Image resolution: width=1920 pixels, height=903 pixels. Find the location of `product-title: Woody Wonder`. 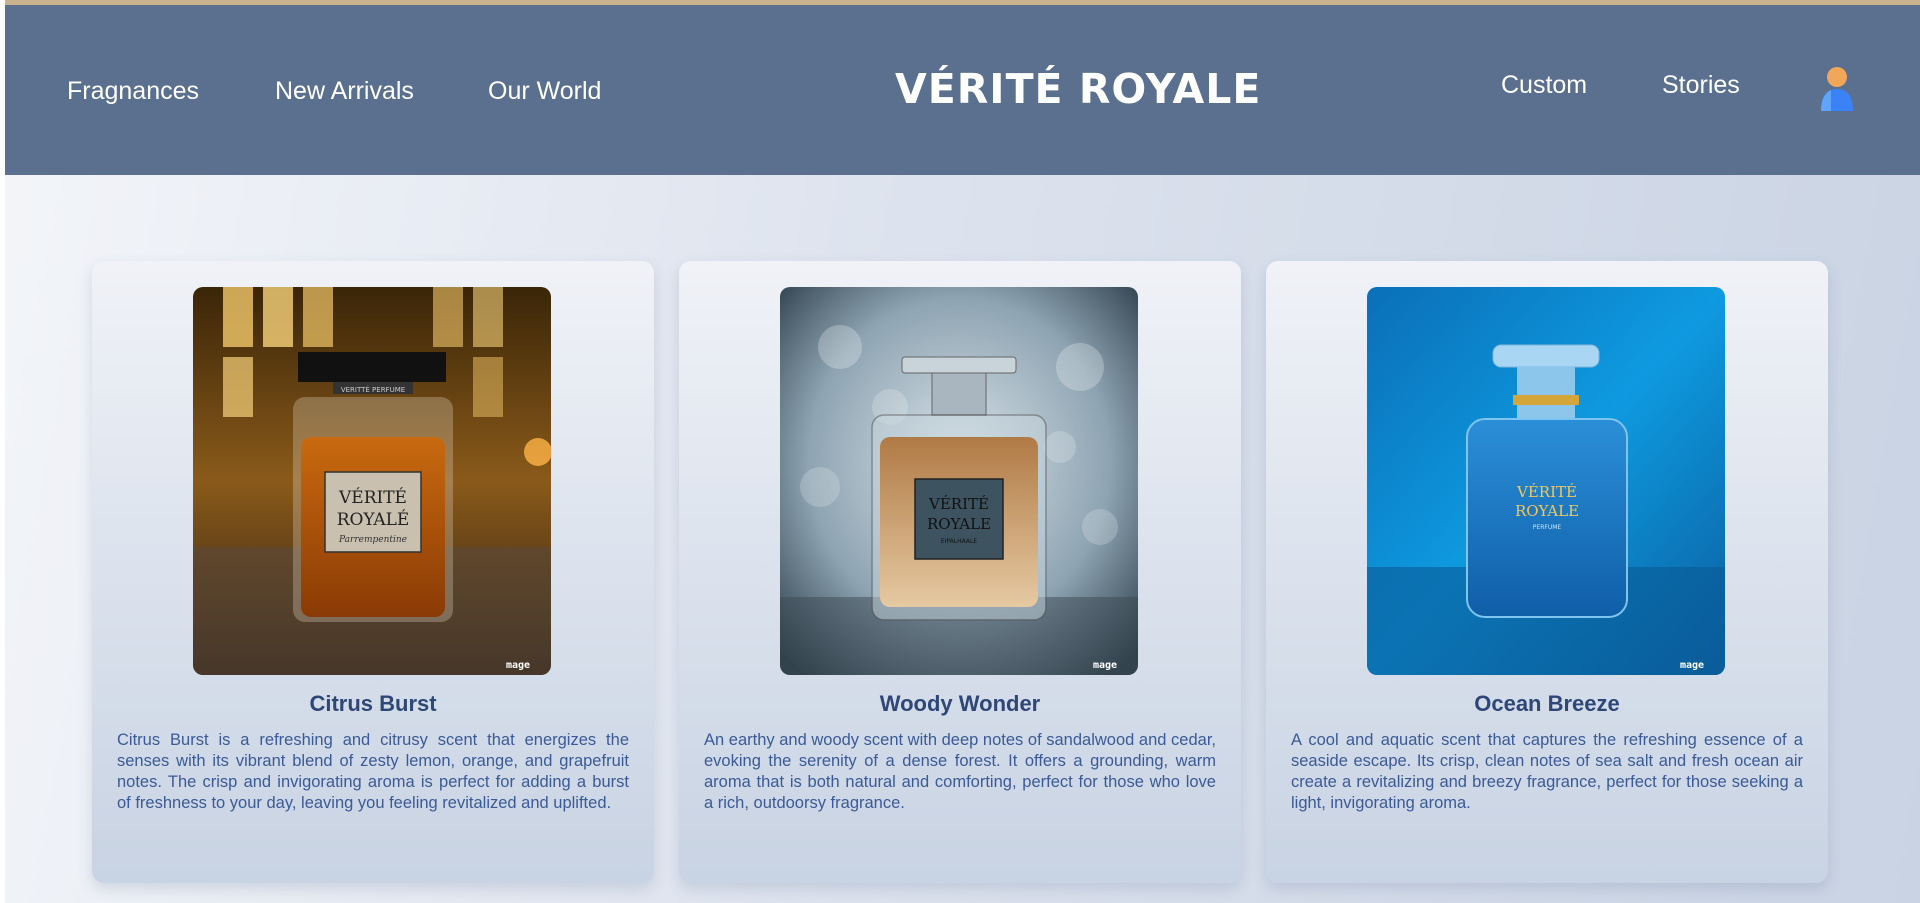

product-title: Woody Wonder is located at coordinates (960, 703).